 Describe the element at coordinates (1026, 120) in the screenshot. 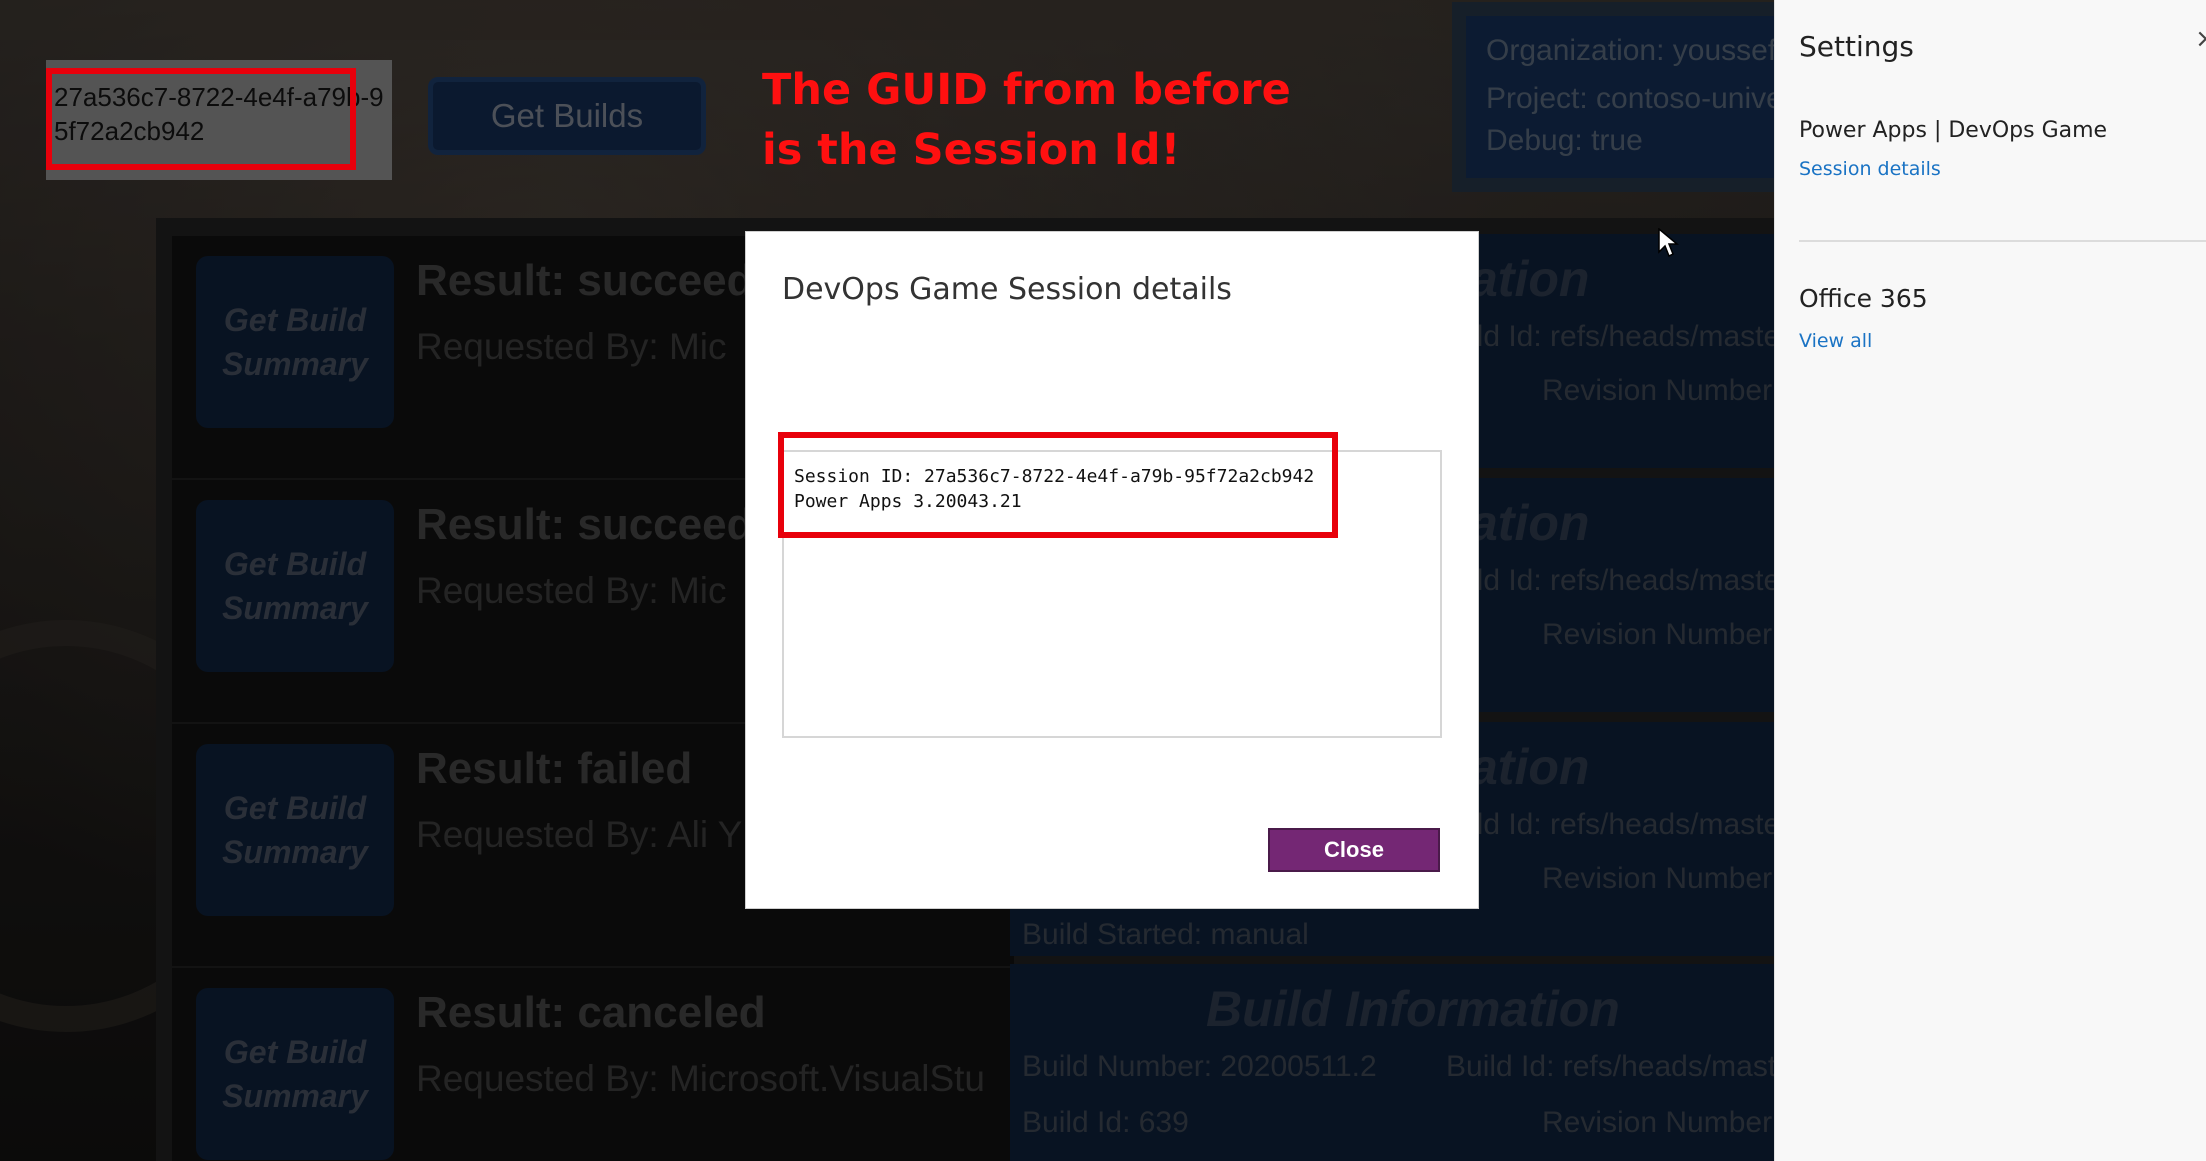

I see `annotation-callout: The GUID from before is the Session Id!` at that location.